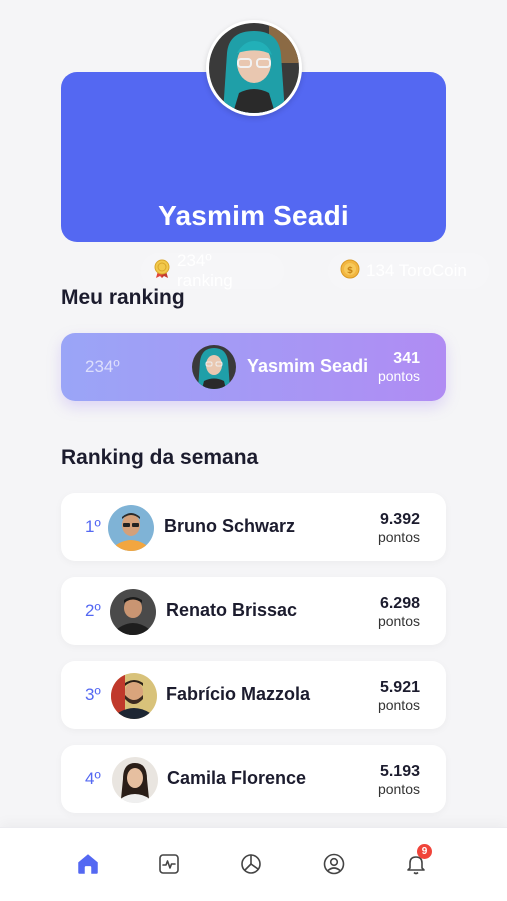 Image resolution: width=507 pixels, height=901 pixels. I want to click on home-icon, so click(88, 864).